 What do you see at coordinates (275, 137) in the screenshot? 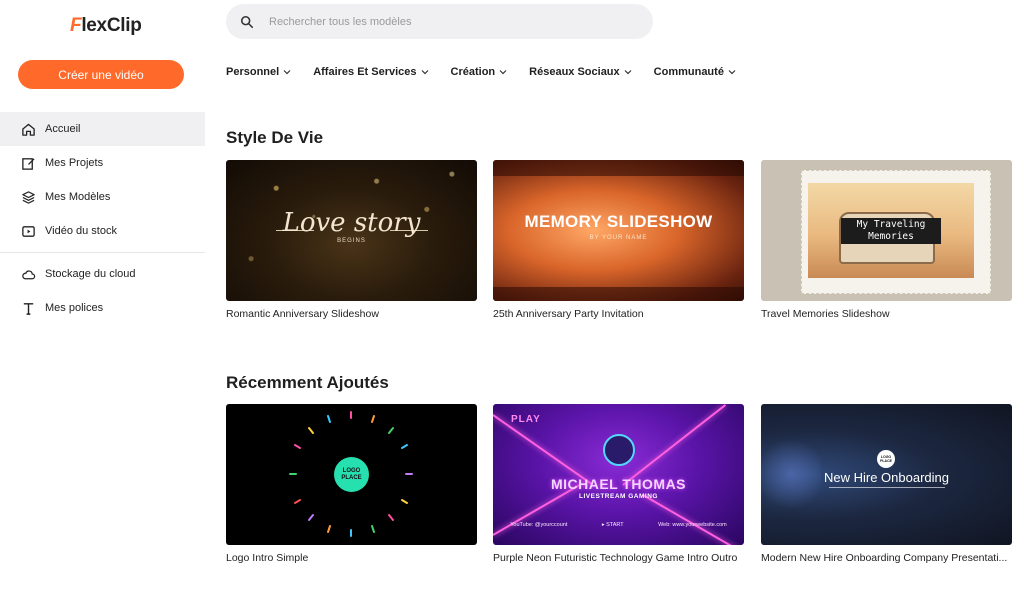
I see `section-title-style-de-vie: Style De Vie` at bounding box center [275, 137].